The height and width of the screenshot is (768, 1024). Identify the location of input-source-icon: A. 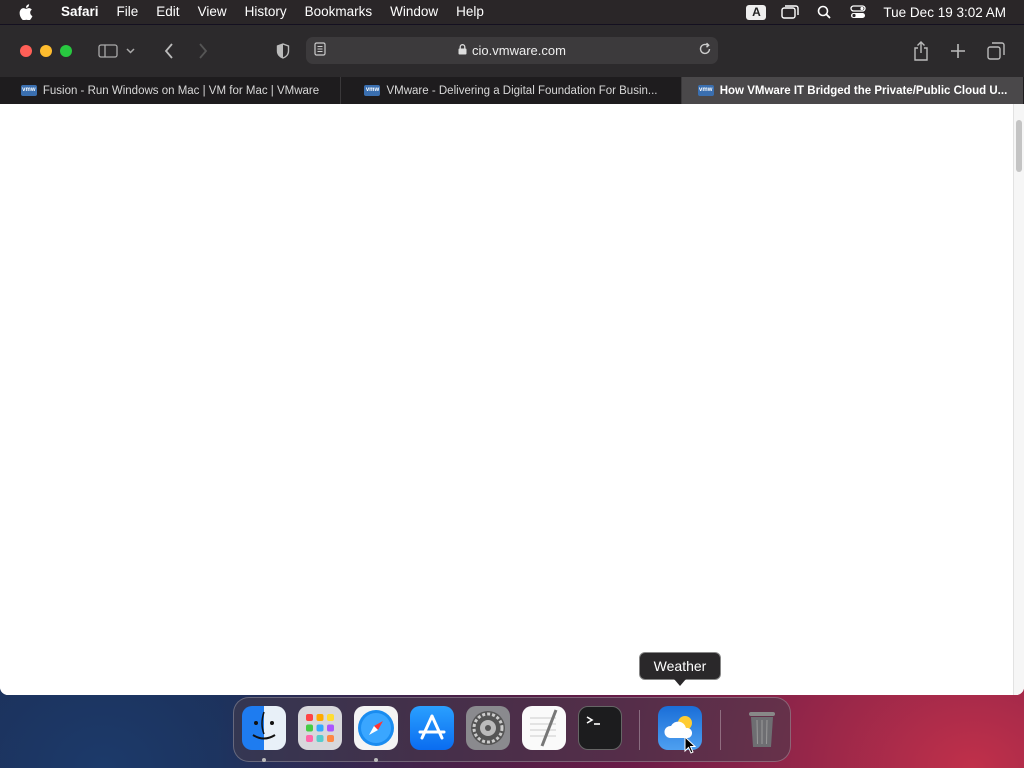
(756, 12).